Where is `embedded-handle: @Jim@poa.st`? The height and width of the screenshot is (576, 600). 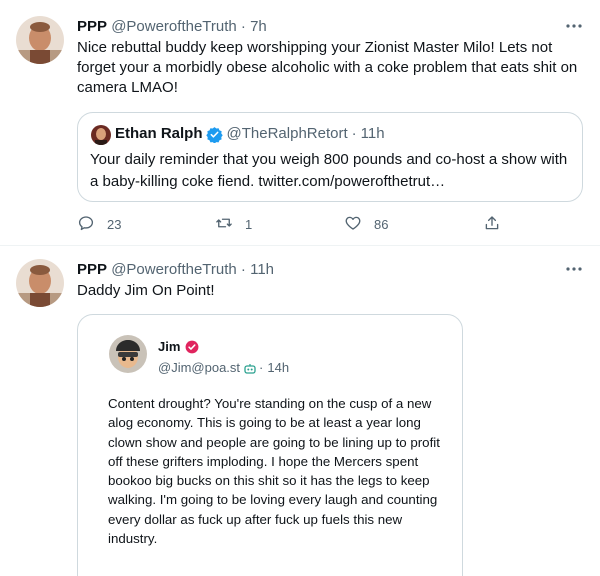
embedded-handle: @Jim@poa.st is located at coordinates (199, 367).